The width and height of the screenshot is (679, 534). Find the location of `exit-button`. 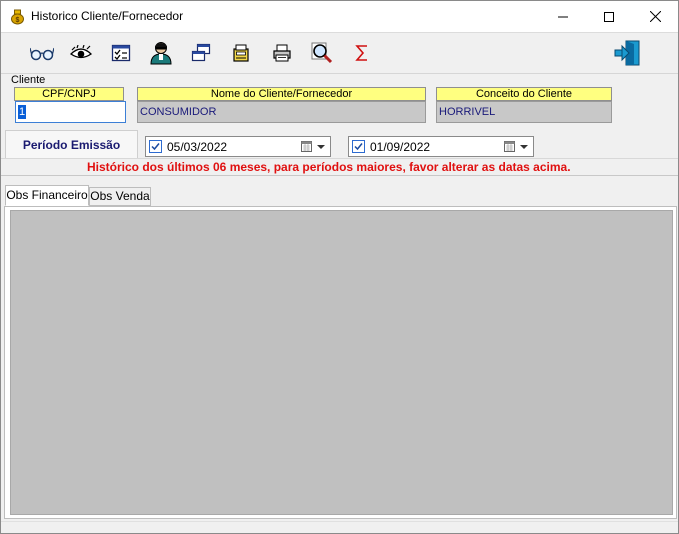

exit-button is located at coordinates (628, 53).